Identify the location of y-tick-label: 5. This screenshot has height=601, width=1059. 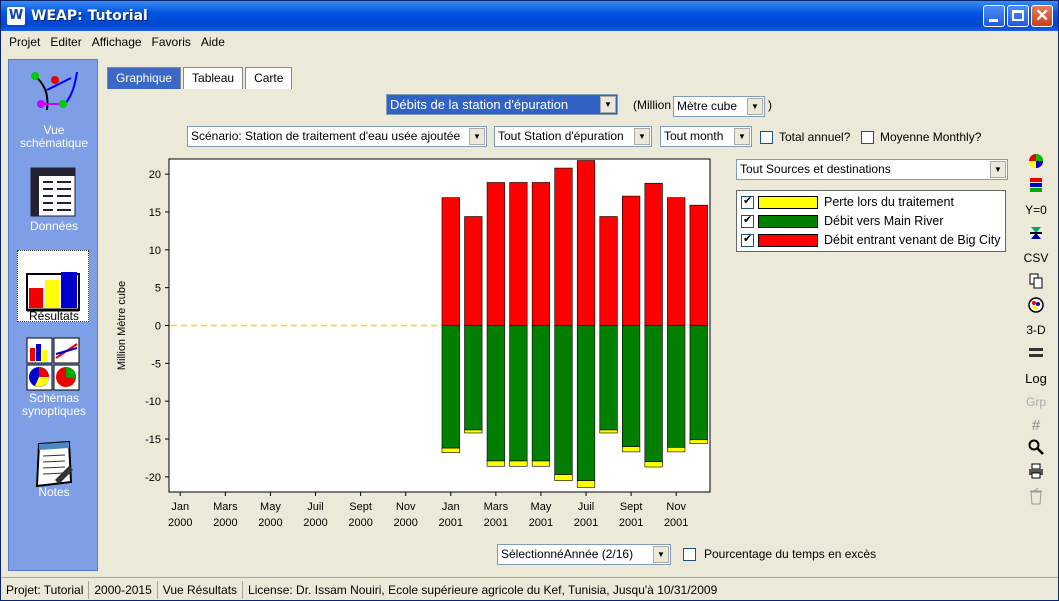
(158, 289).